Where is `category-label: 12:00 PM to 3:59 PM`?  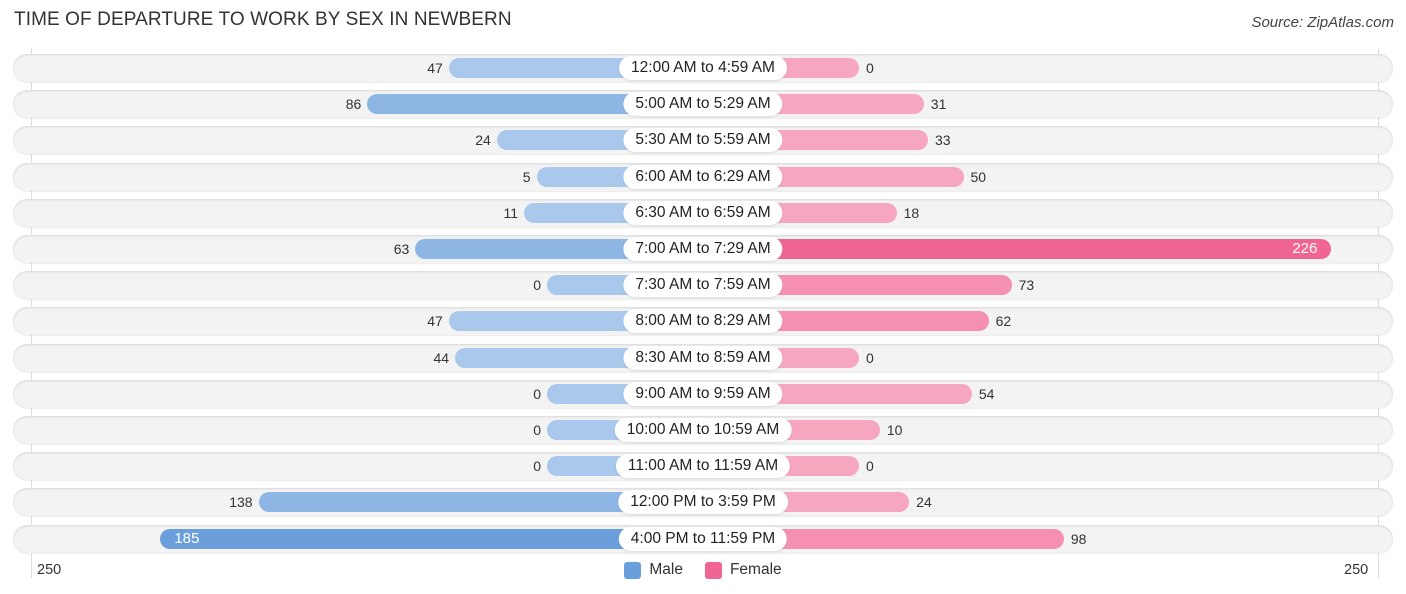 category-label: 12:00 PM to 3:59 PM is located at coordinates (703, 502).